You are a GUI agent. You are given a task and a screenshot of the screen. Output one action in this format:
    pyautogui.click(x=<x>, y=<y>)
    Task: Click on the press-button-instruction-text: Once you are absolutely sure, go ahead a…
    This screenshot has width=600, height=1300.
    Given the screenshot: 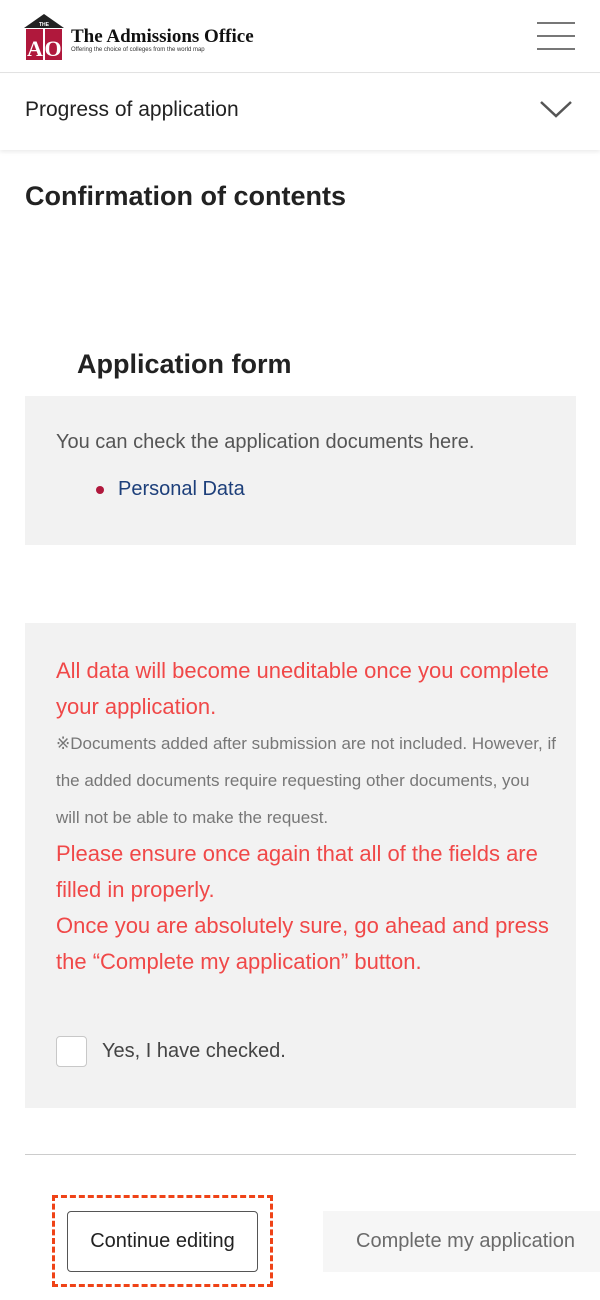 What is the action you would take?
    pyautogui.click(x=302, y=943)
    